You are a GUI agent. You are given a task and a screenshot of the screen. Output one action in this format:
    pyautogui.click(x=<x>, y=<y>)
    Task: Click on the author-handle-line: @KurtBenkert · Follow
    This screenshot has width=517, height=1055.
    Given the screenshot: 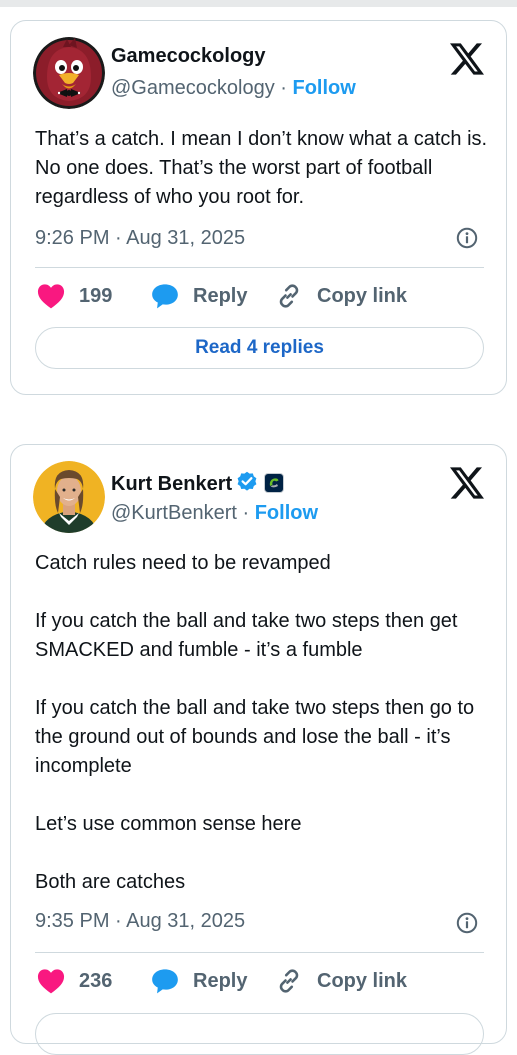 What is the action you would take?
    pyautogui.click(x=214, y=513)
    